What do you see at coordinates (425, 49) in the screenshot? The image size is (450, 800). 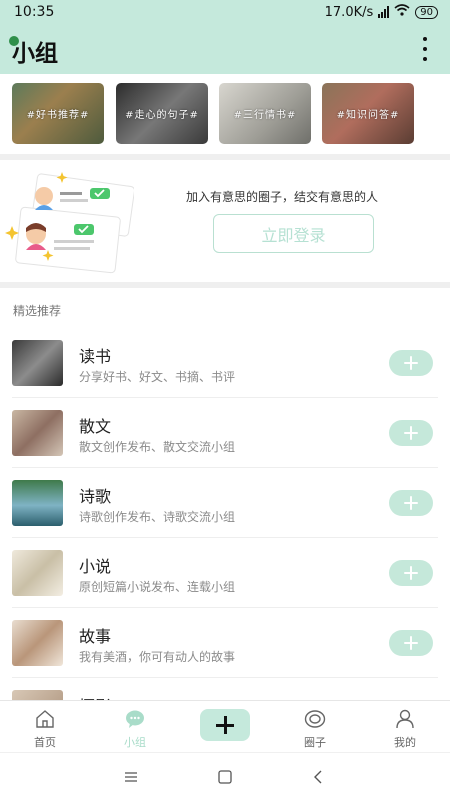 I see `more-menu-icon` at bounding box center [425, 49].